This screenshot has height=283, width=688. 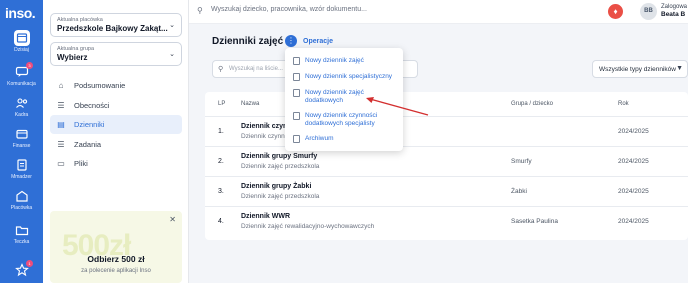 What do you see at coordinates (349, 76) in the screenshot?
I see `menu-item-label: Nowy dziennik specjalistyczny` at bounding box center [349, 76].